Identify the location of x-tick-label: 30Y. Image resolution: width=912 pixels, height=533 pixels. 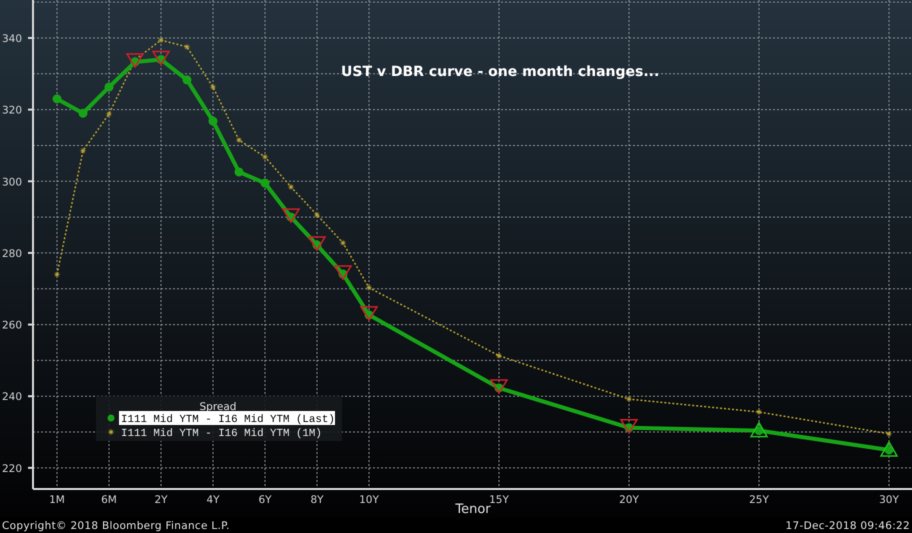
(889, 500).